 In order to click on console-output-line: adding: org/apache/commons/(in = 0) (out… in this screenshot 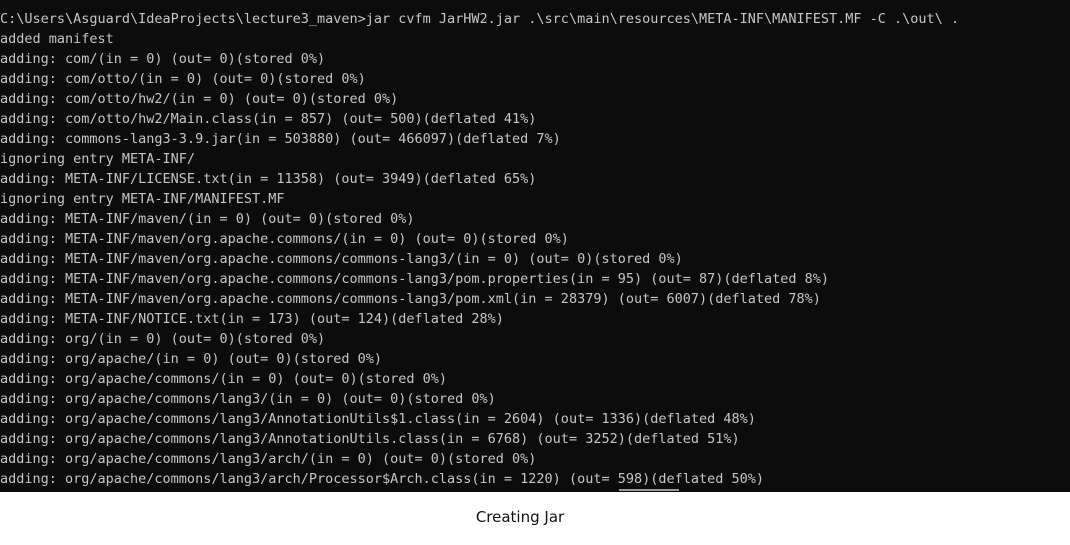, I will do `click(224, 379)`.